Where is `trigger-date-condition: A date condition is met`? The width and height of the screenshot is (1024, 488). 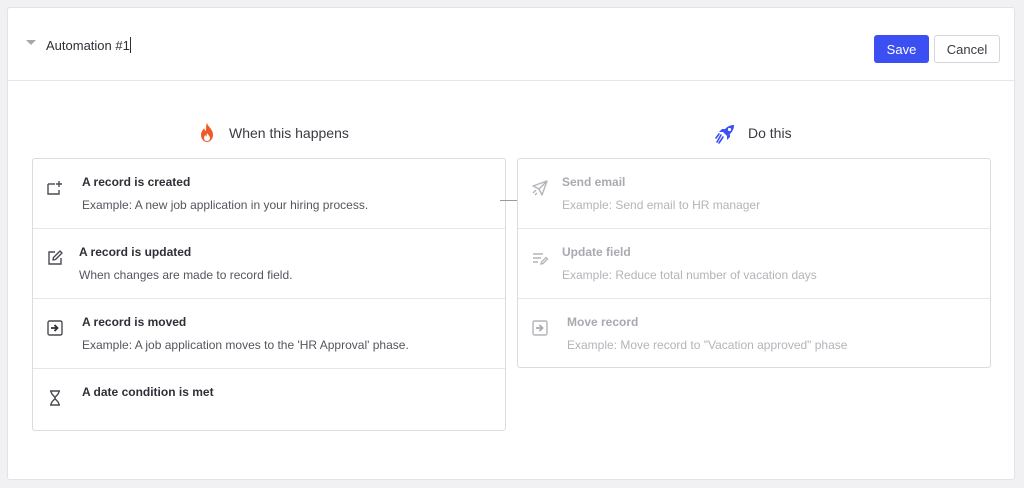
trigger-date-condition: A date condition is met is located at coordinates (269, 404).